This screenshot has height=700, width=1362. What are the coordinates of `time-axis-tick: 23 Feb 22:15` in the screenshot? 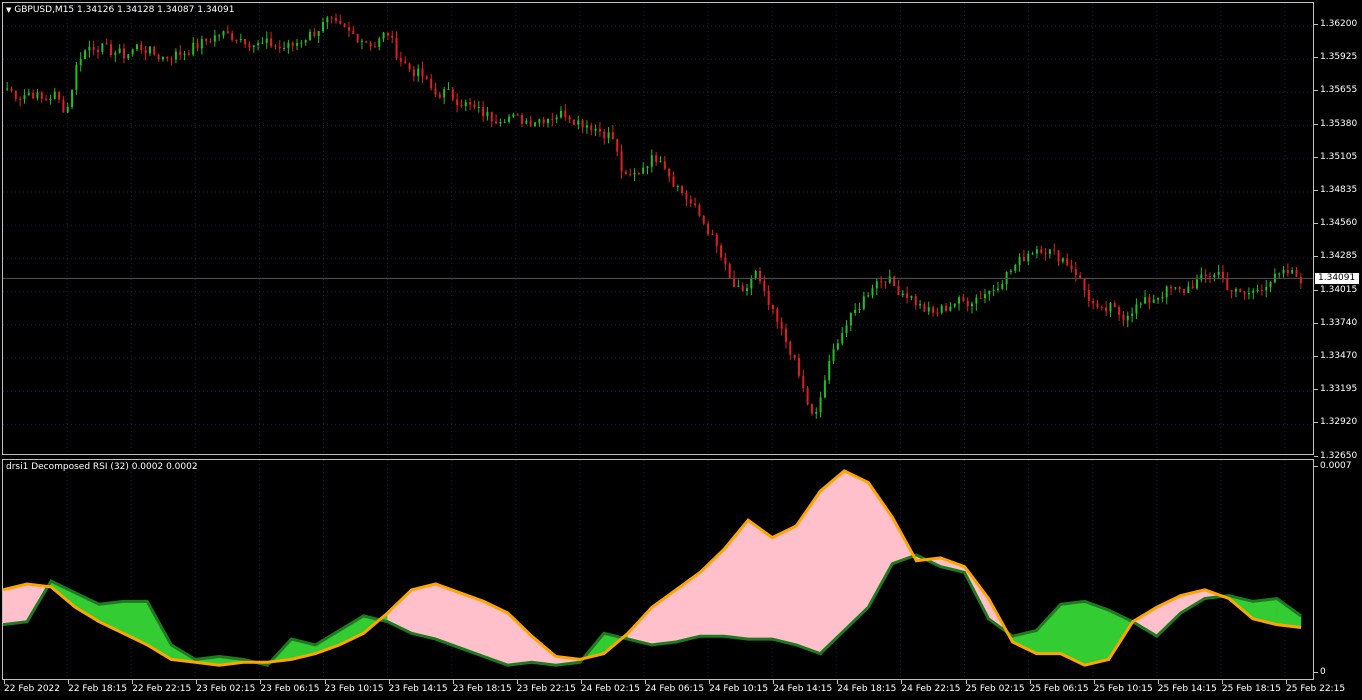 It's located at (546, 687).